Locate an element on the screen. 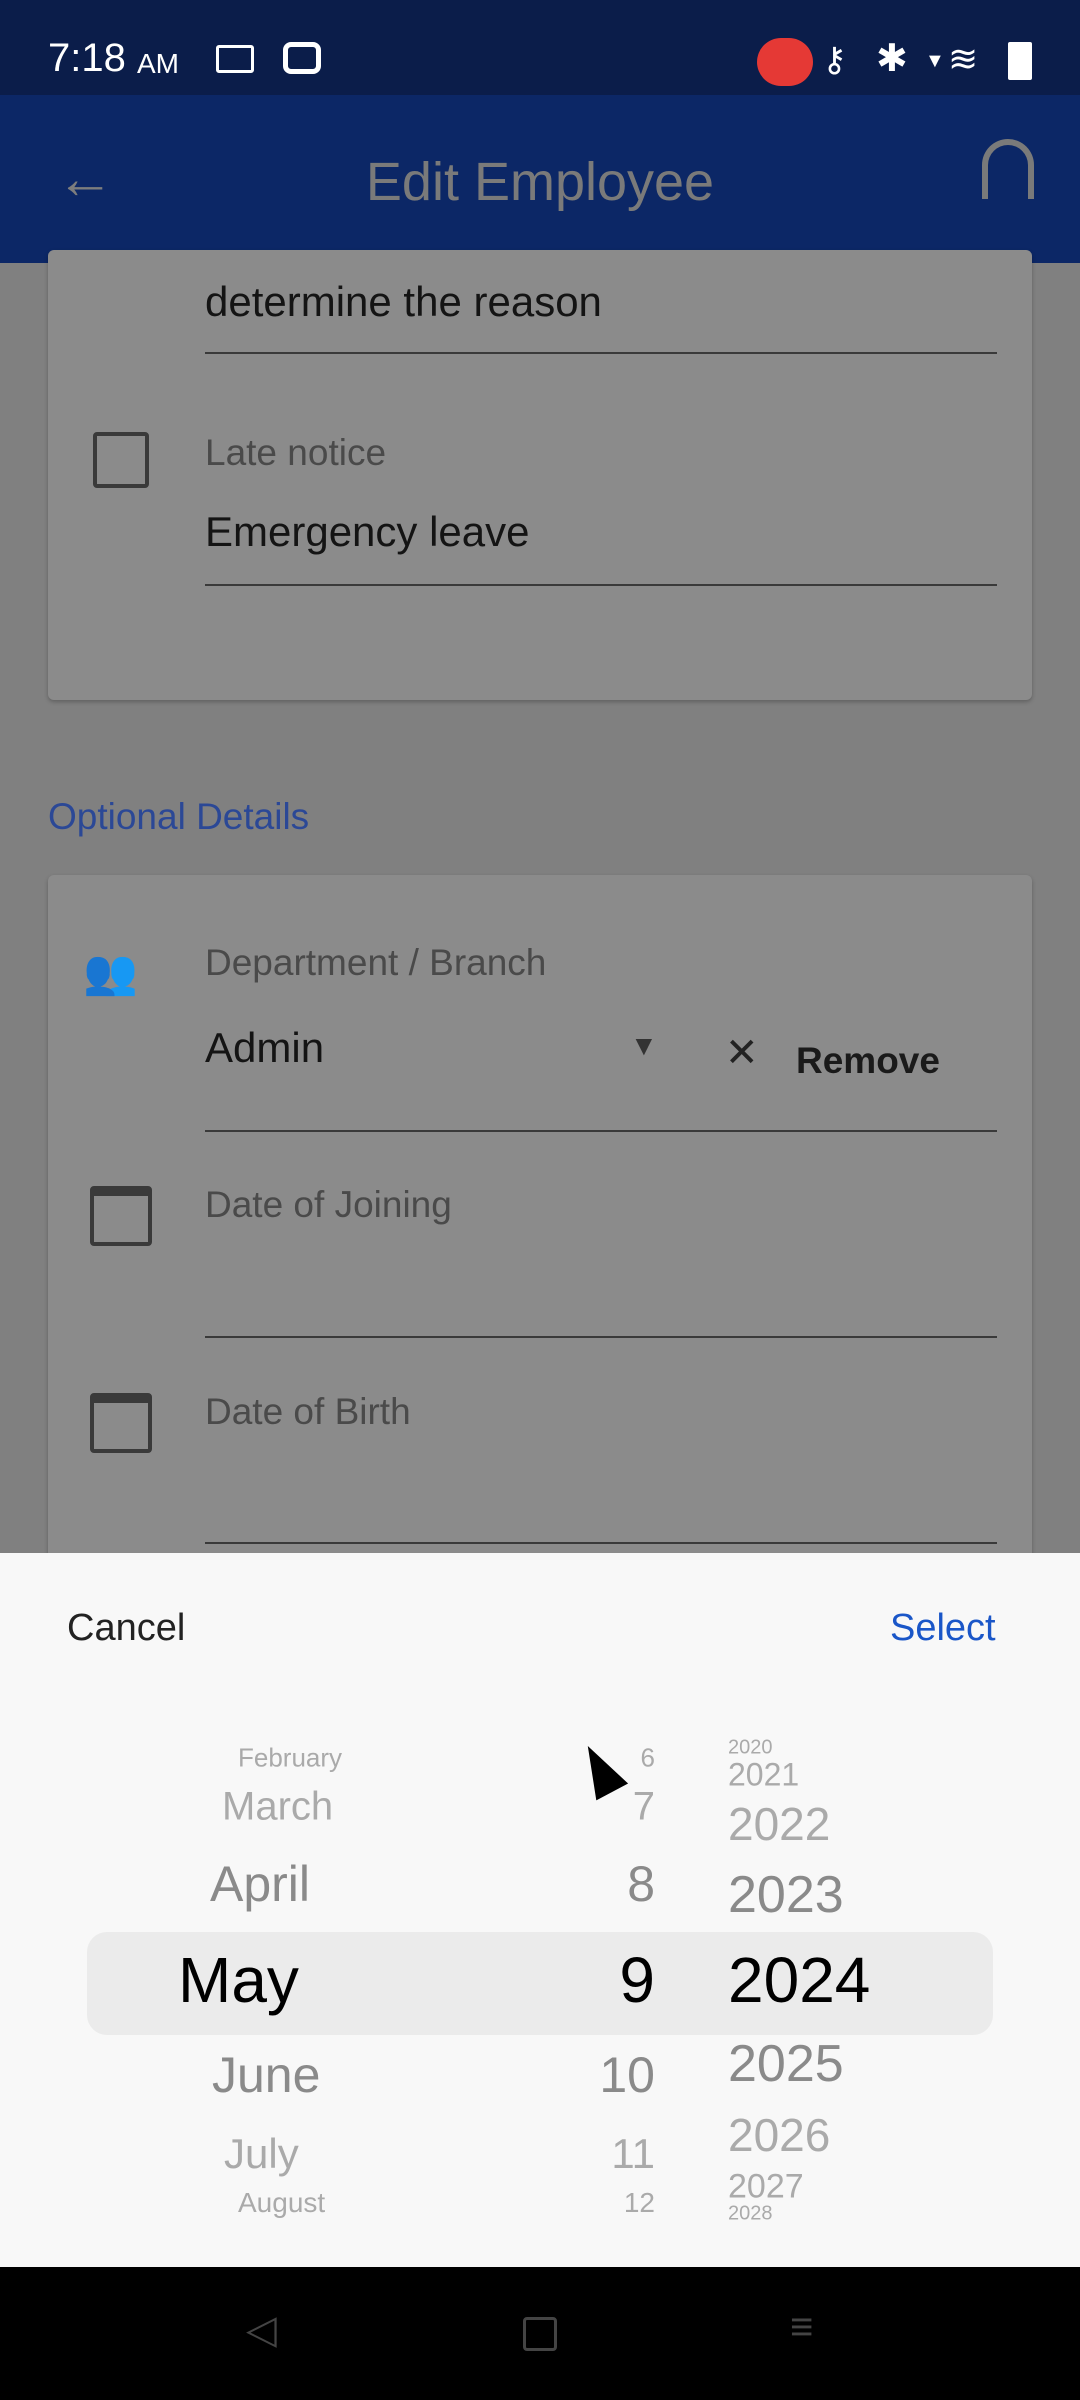 Image resolution: width=1080 pixels, height=2400 pixels. late-notice-input: Emergency leave is located at coordinates (367, 532).